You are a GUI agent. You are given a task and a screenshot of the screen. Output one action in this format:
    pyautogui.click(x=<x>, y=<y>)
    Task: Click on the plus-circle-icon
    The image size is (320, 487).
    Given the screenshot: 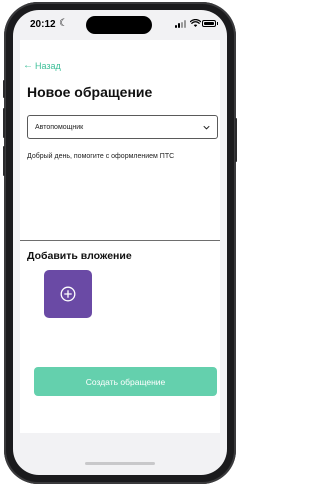 What is the action you would take?
    pyautogui.click(x=68, y=294)
    